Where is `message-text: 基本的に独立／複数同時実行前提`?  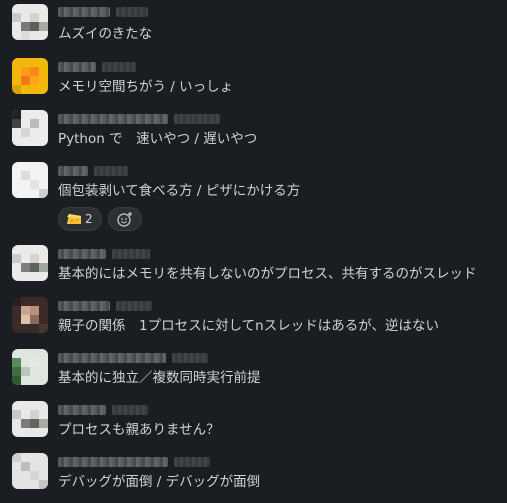
message-text: 基本的に独立／複数同時実行前提 is located at coordinates (159, 378).